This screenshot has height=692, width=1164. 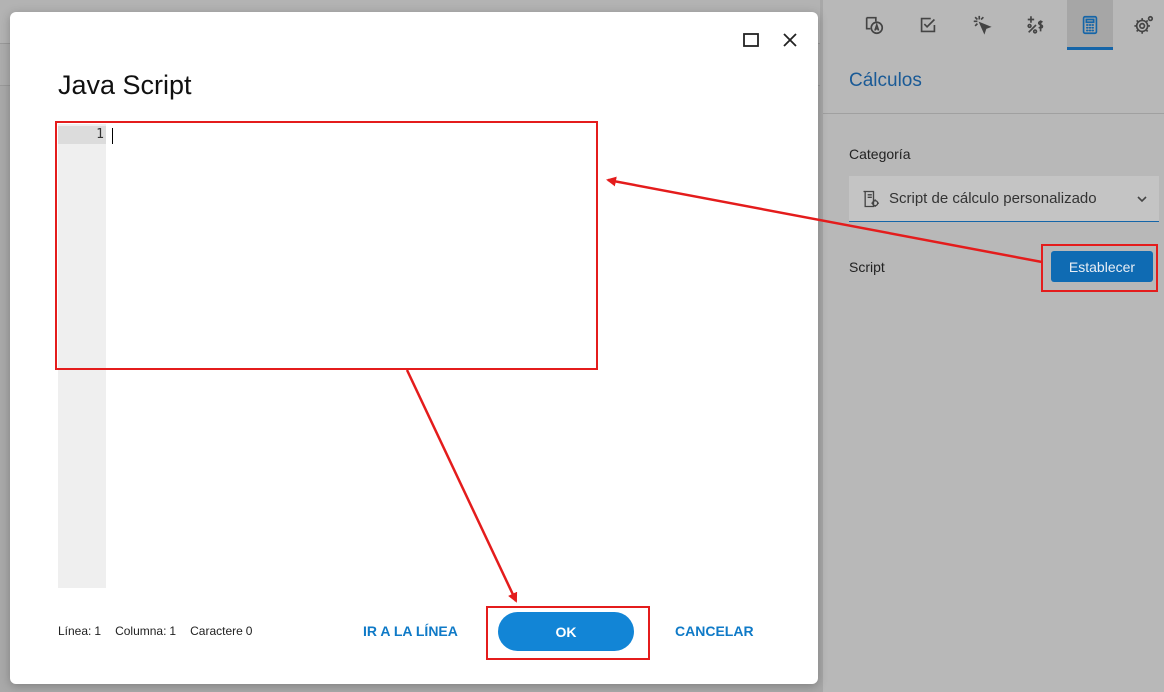 I want to click on panel-title: Cálculos, so click(x=885, y=80).